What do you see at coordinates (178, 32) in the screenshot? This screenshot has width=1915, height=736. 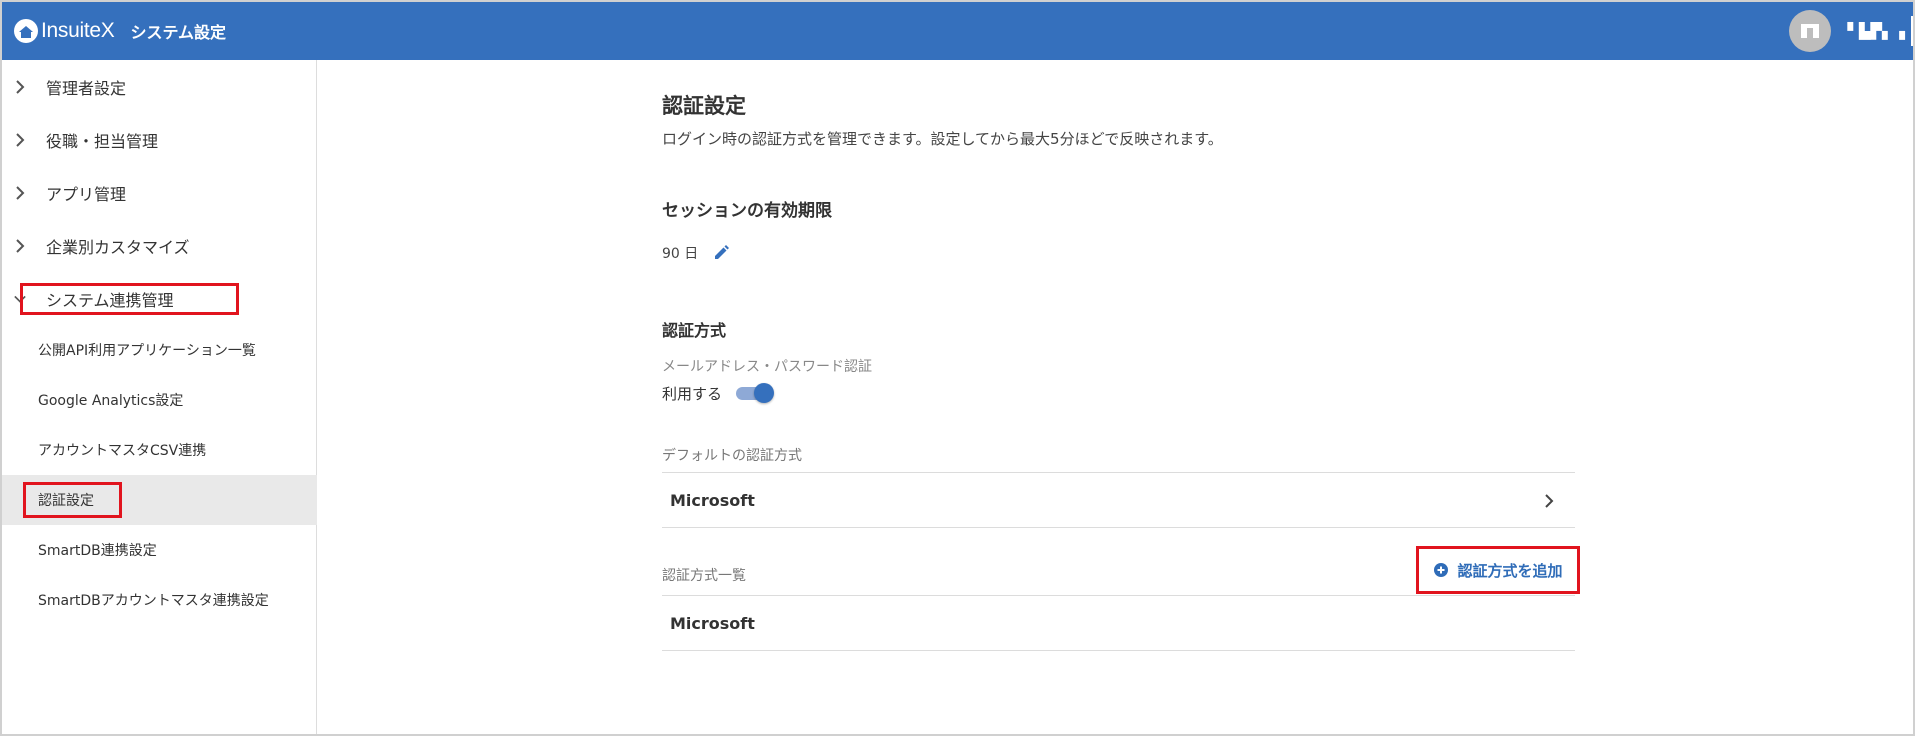 I see `header-title: システム設定` at bounding box center [178, 32].